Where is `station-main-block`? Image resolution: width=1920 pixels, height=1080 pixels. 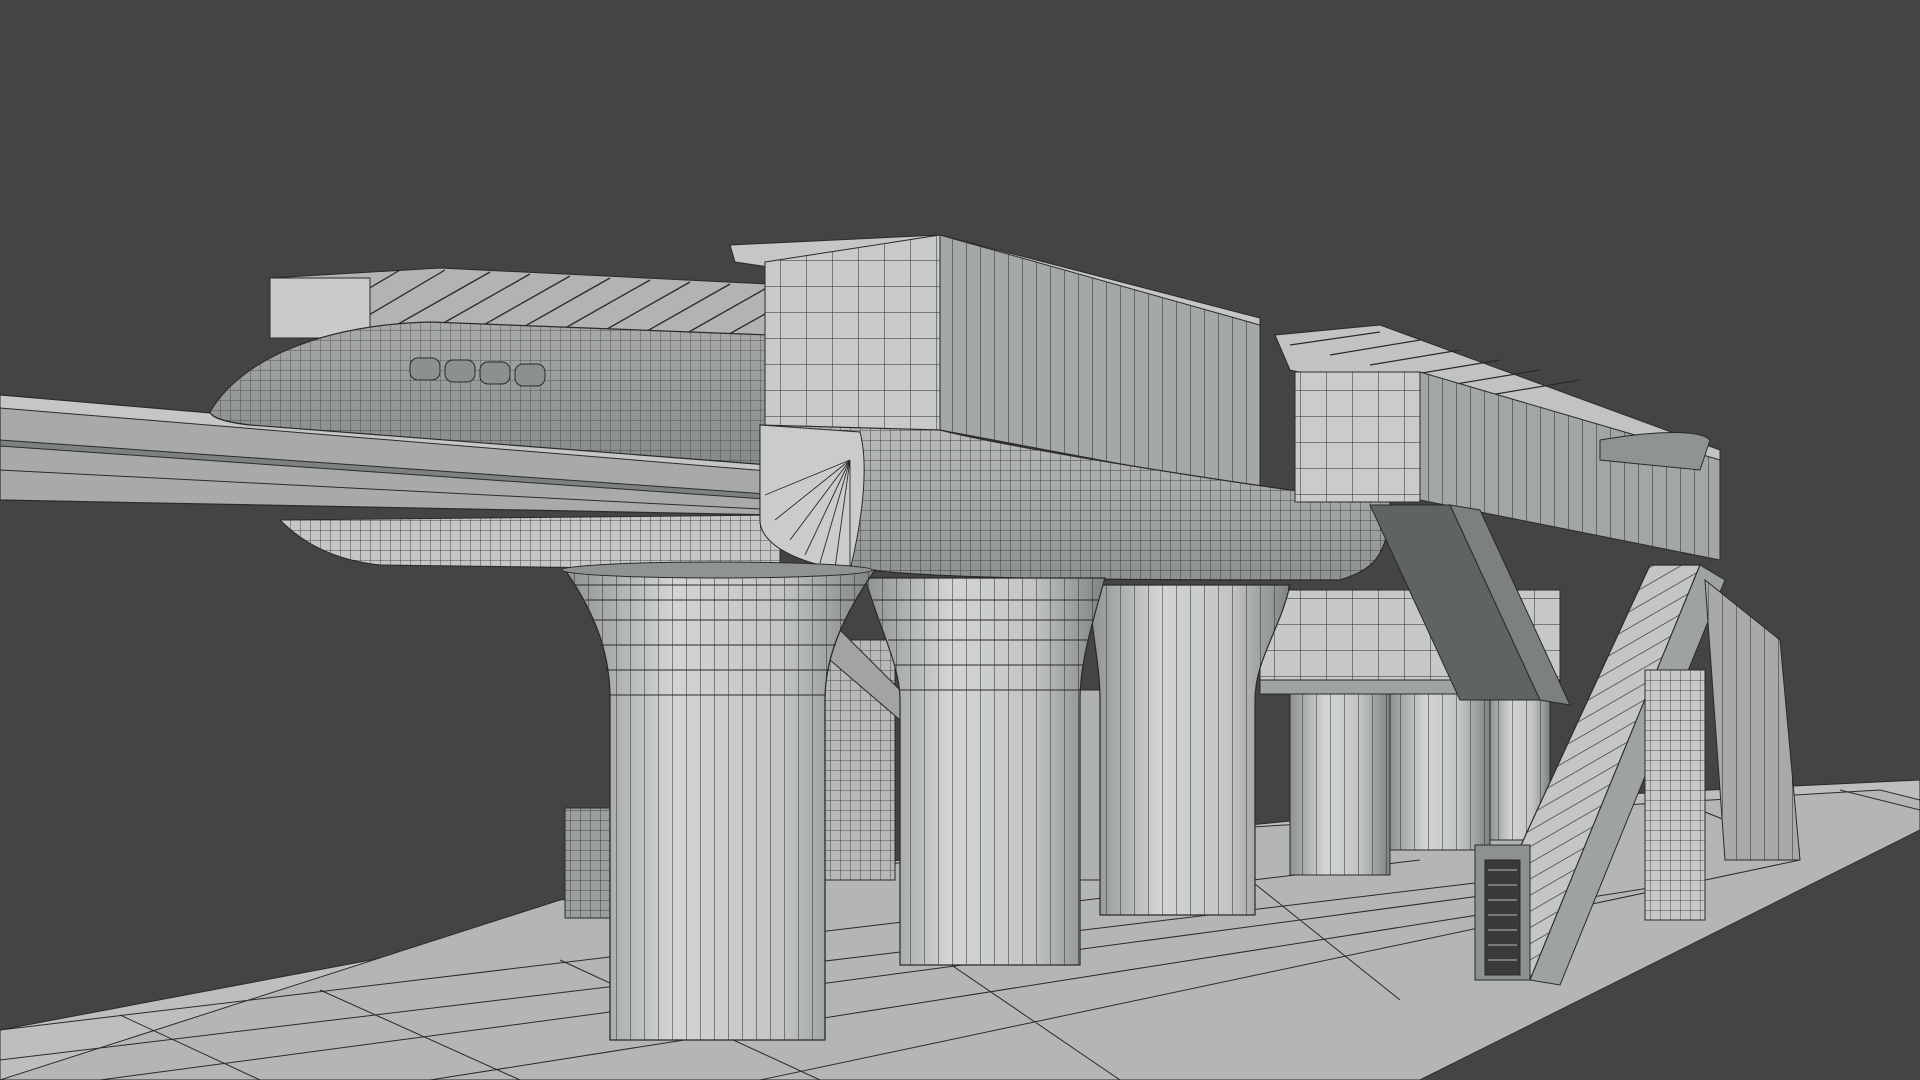 station-main-block is located at coordinates (1060, 407).